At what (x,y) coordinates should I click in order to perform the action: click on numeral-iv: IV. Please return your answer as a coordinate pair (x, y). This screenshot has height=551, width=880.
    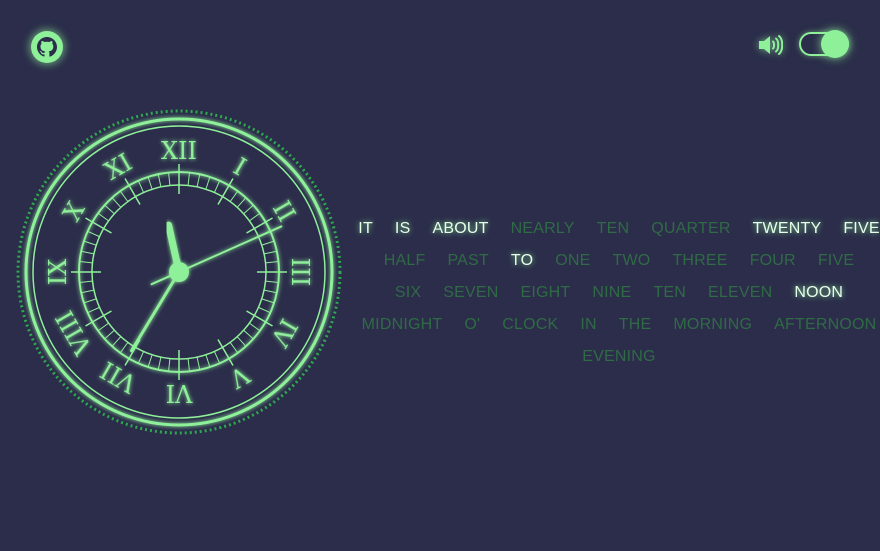
    Looking at the image, I should click on (284, 333).